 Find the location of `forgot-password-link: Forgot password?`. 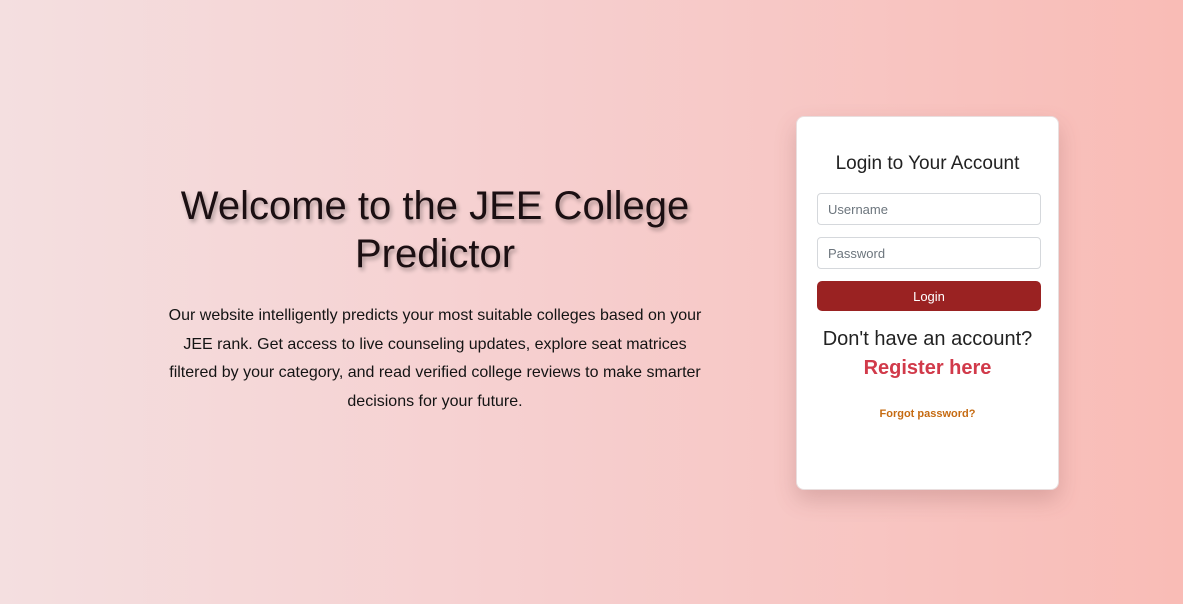

forgot-password-link: Forgot password? is located at coordinates (927, 414).